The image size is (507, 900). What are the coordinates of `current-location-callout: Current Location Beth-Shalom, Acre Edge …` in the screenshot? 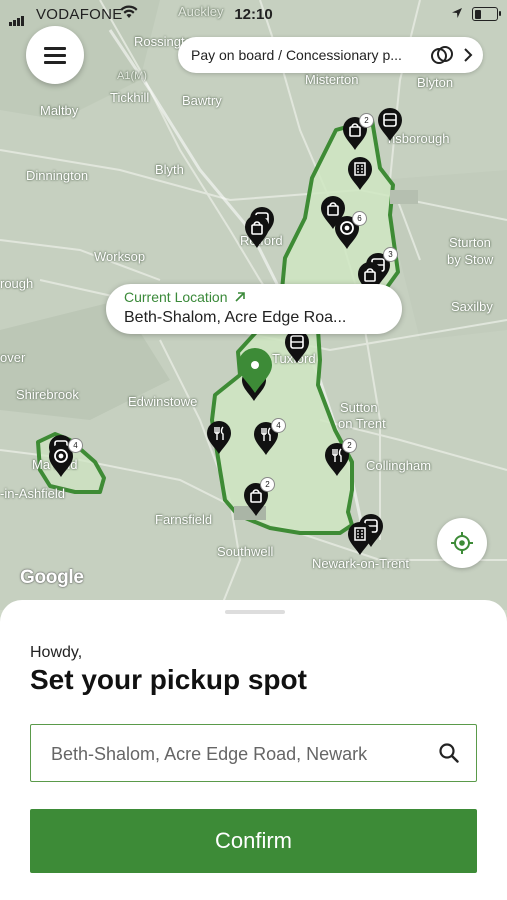 It's located at (254, 309).